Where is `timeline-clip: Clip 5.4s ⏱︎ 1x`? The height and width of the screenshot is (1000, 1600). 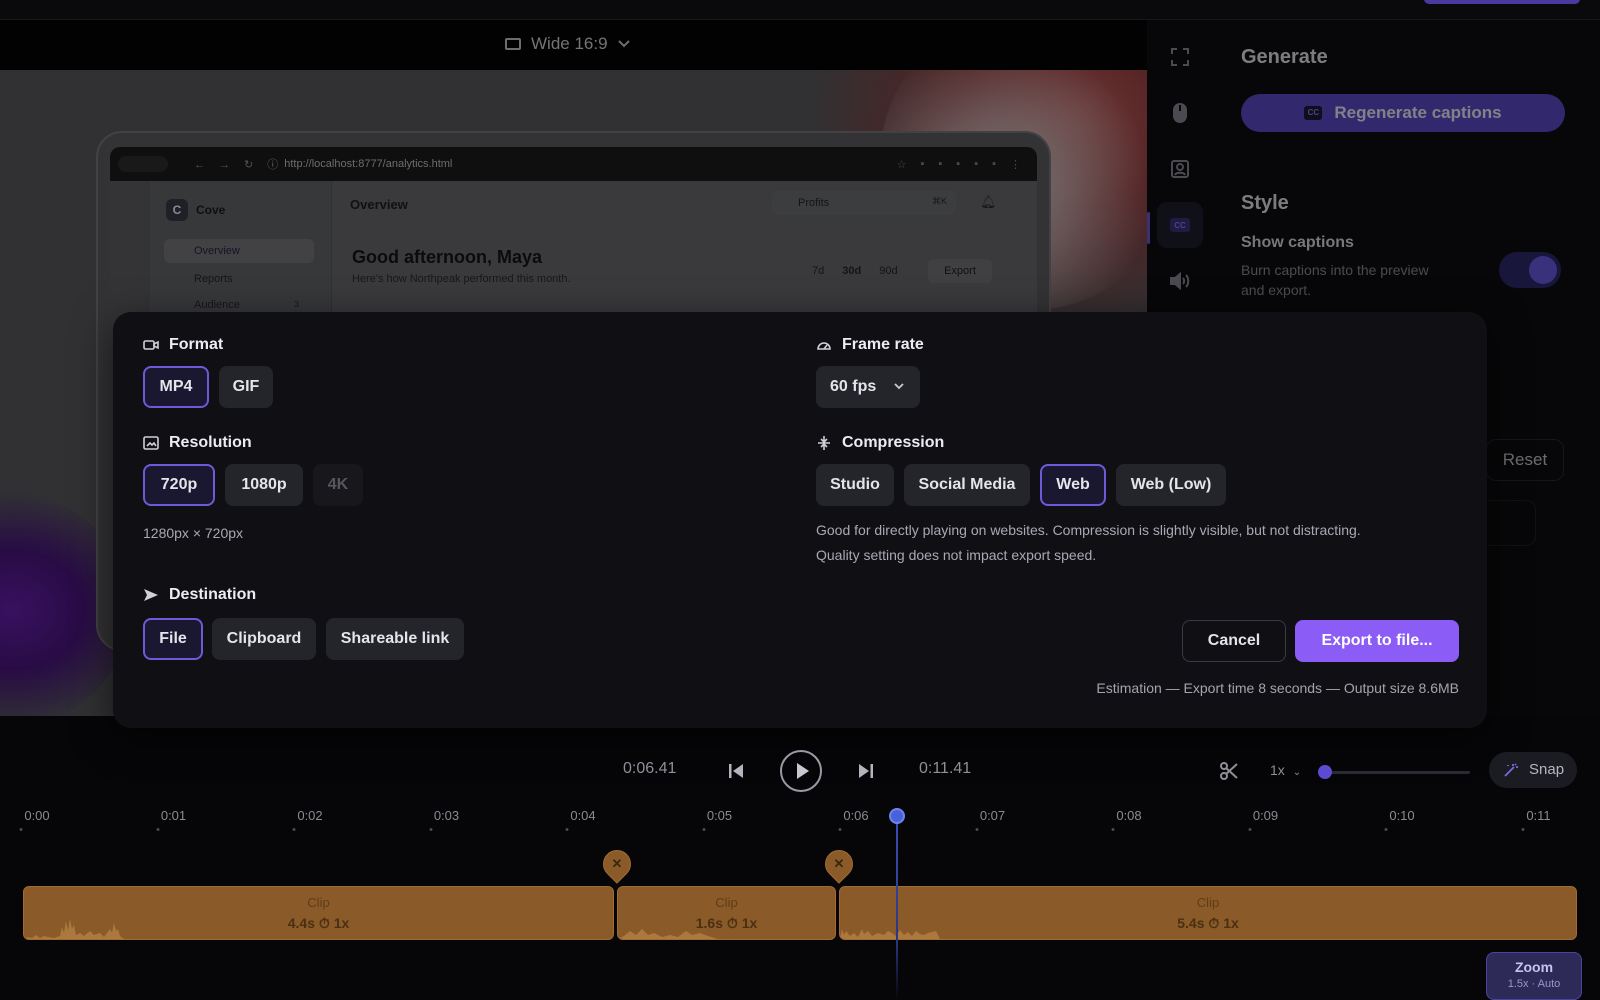 timeline-clip: Clip 5.4s ⏱︎ 1x is located at coordinates (1208, 913).